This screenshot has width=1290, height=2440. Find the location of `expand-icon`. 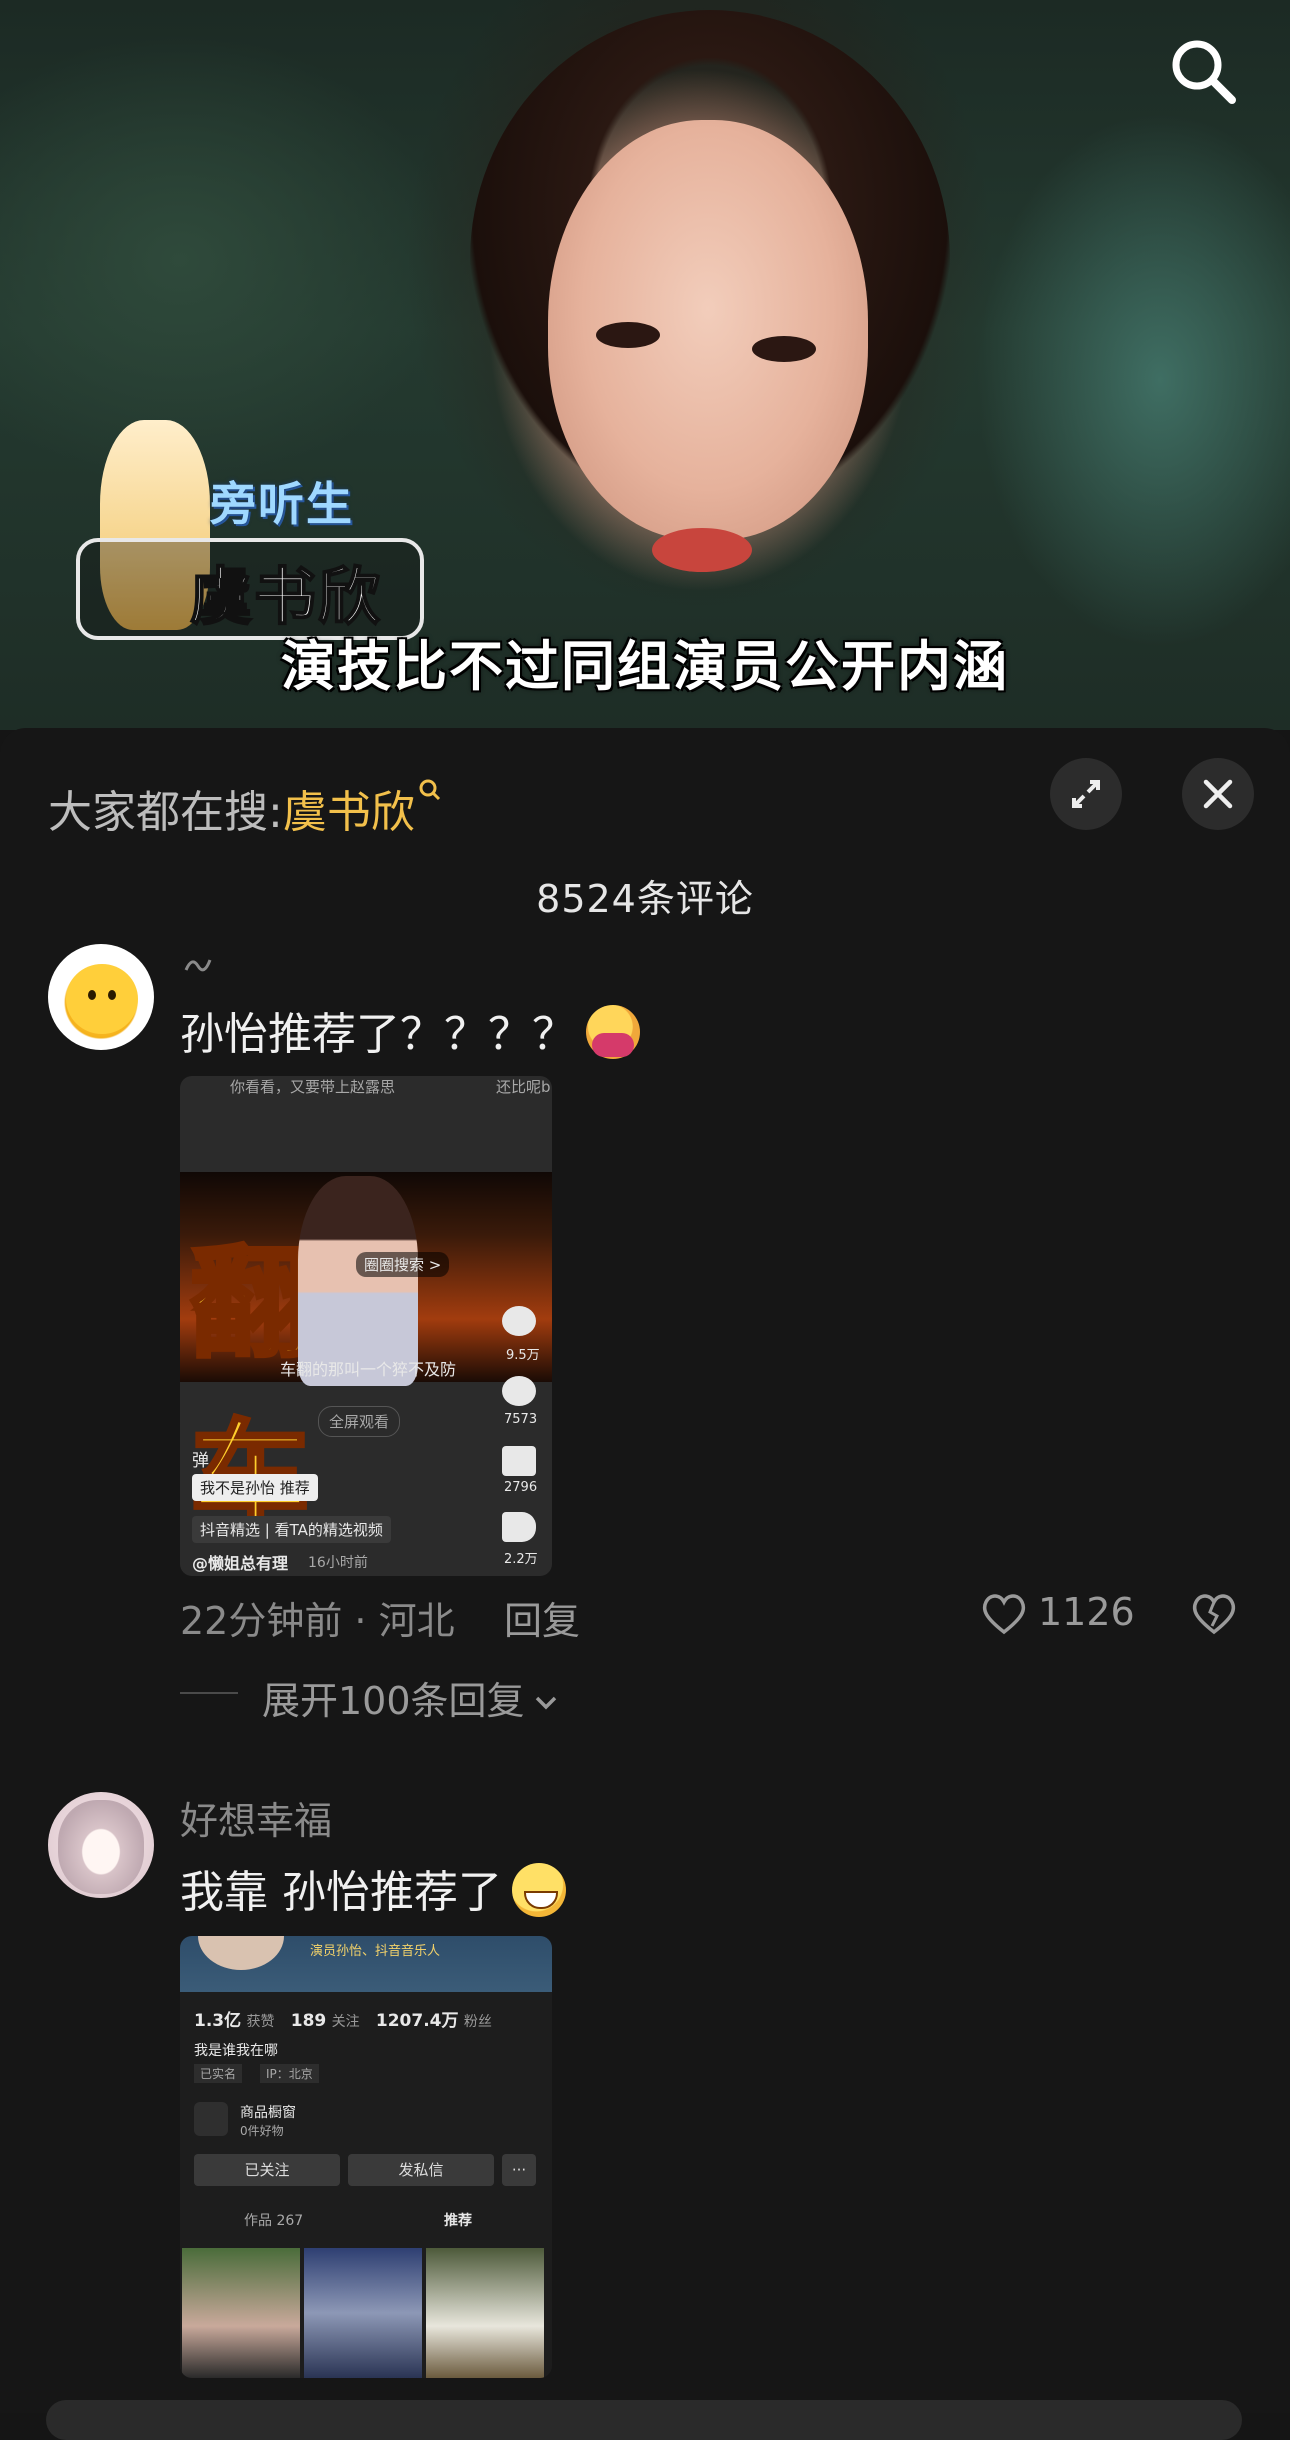

expand-icon is located at coordinates (1086, 794).